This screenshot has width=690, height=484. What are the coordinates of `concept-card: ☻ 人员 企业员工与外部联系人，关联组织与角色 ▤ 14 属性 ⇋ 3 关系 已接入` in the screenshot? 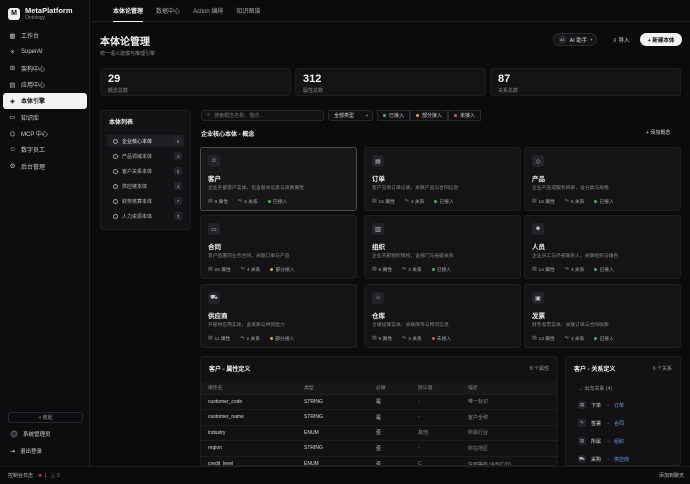 It's located at (602, 247).